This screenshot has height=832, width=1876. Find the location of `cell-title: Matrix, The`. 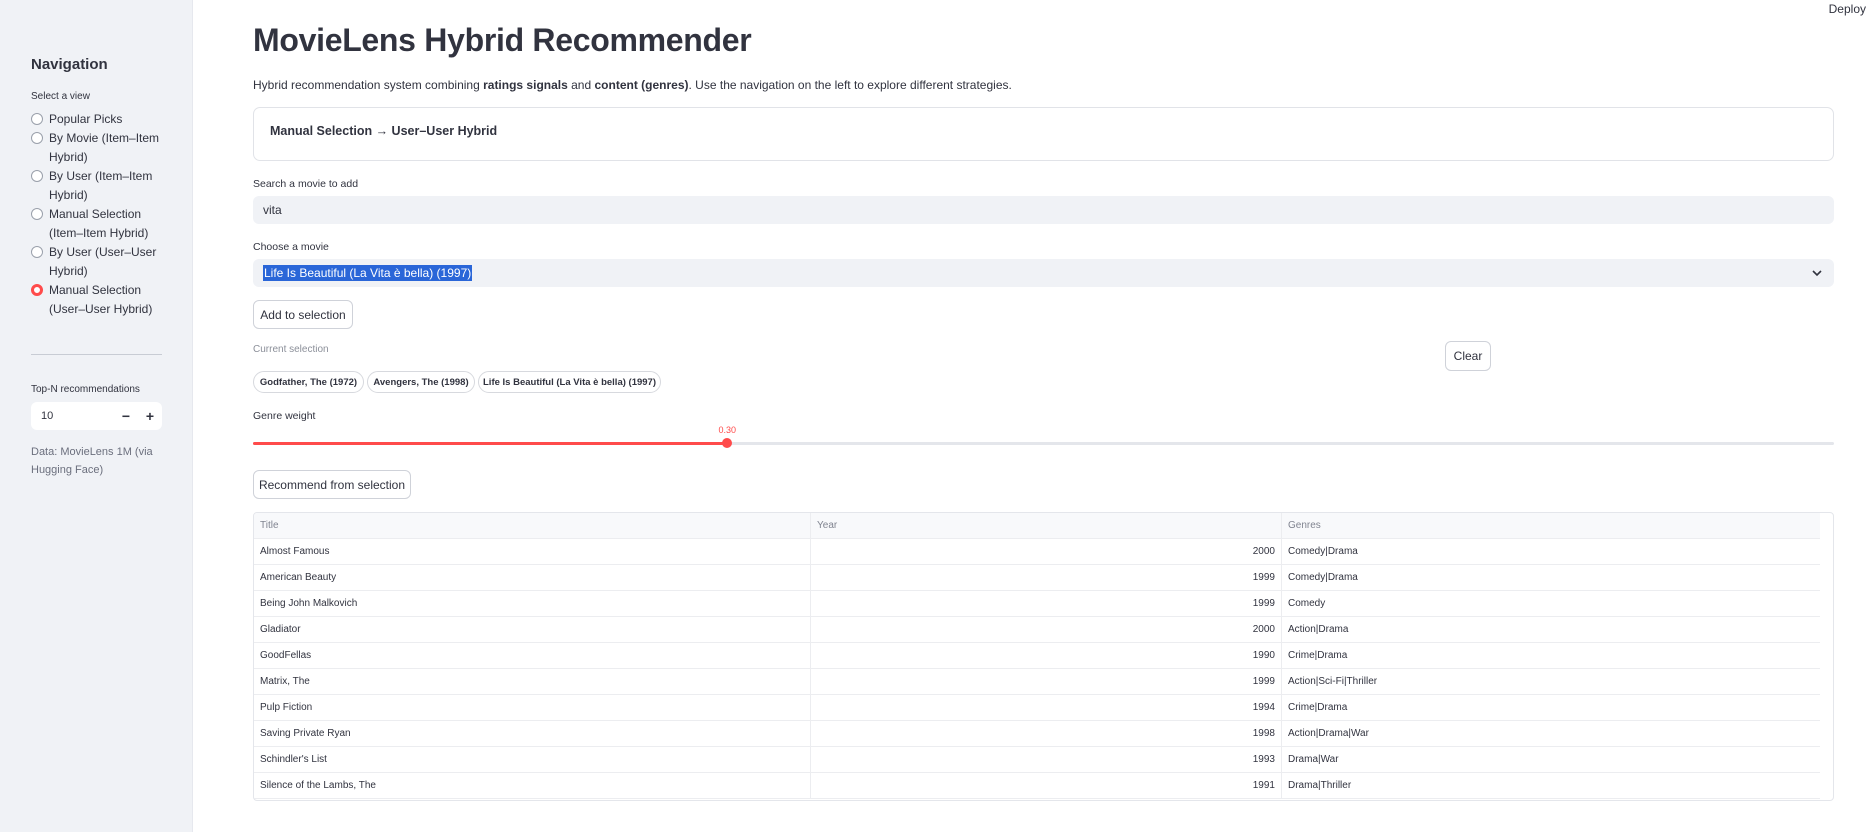

cell-title: Matrix, The is located at coordinates (532, 681).